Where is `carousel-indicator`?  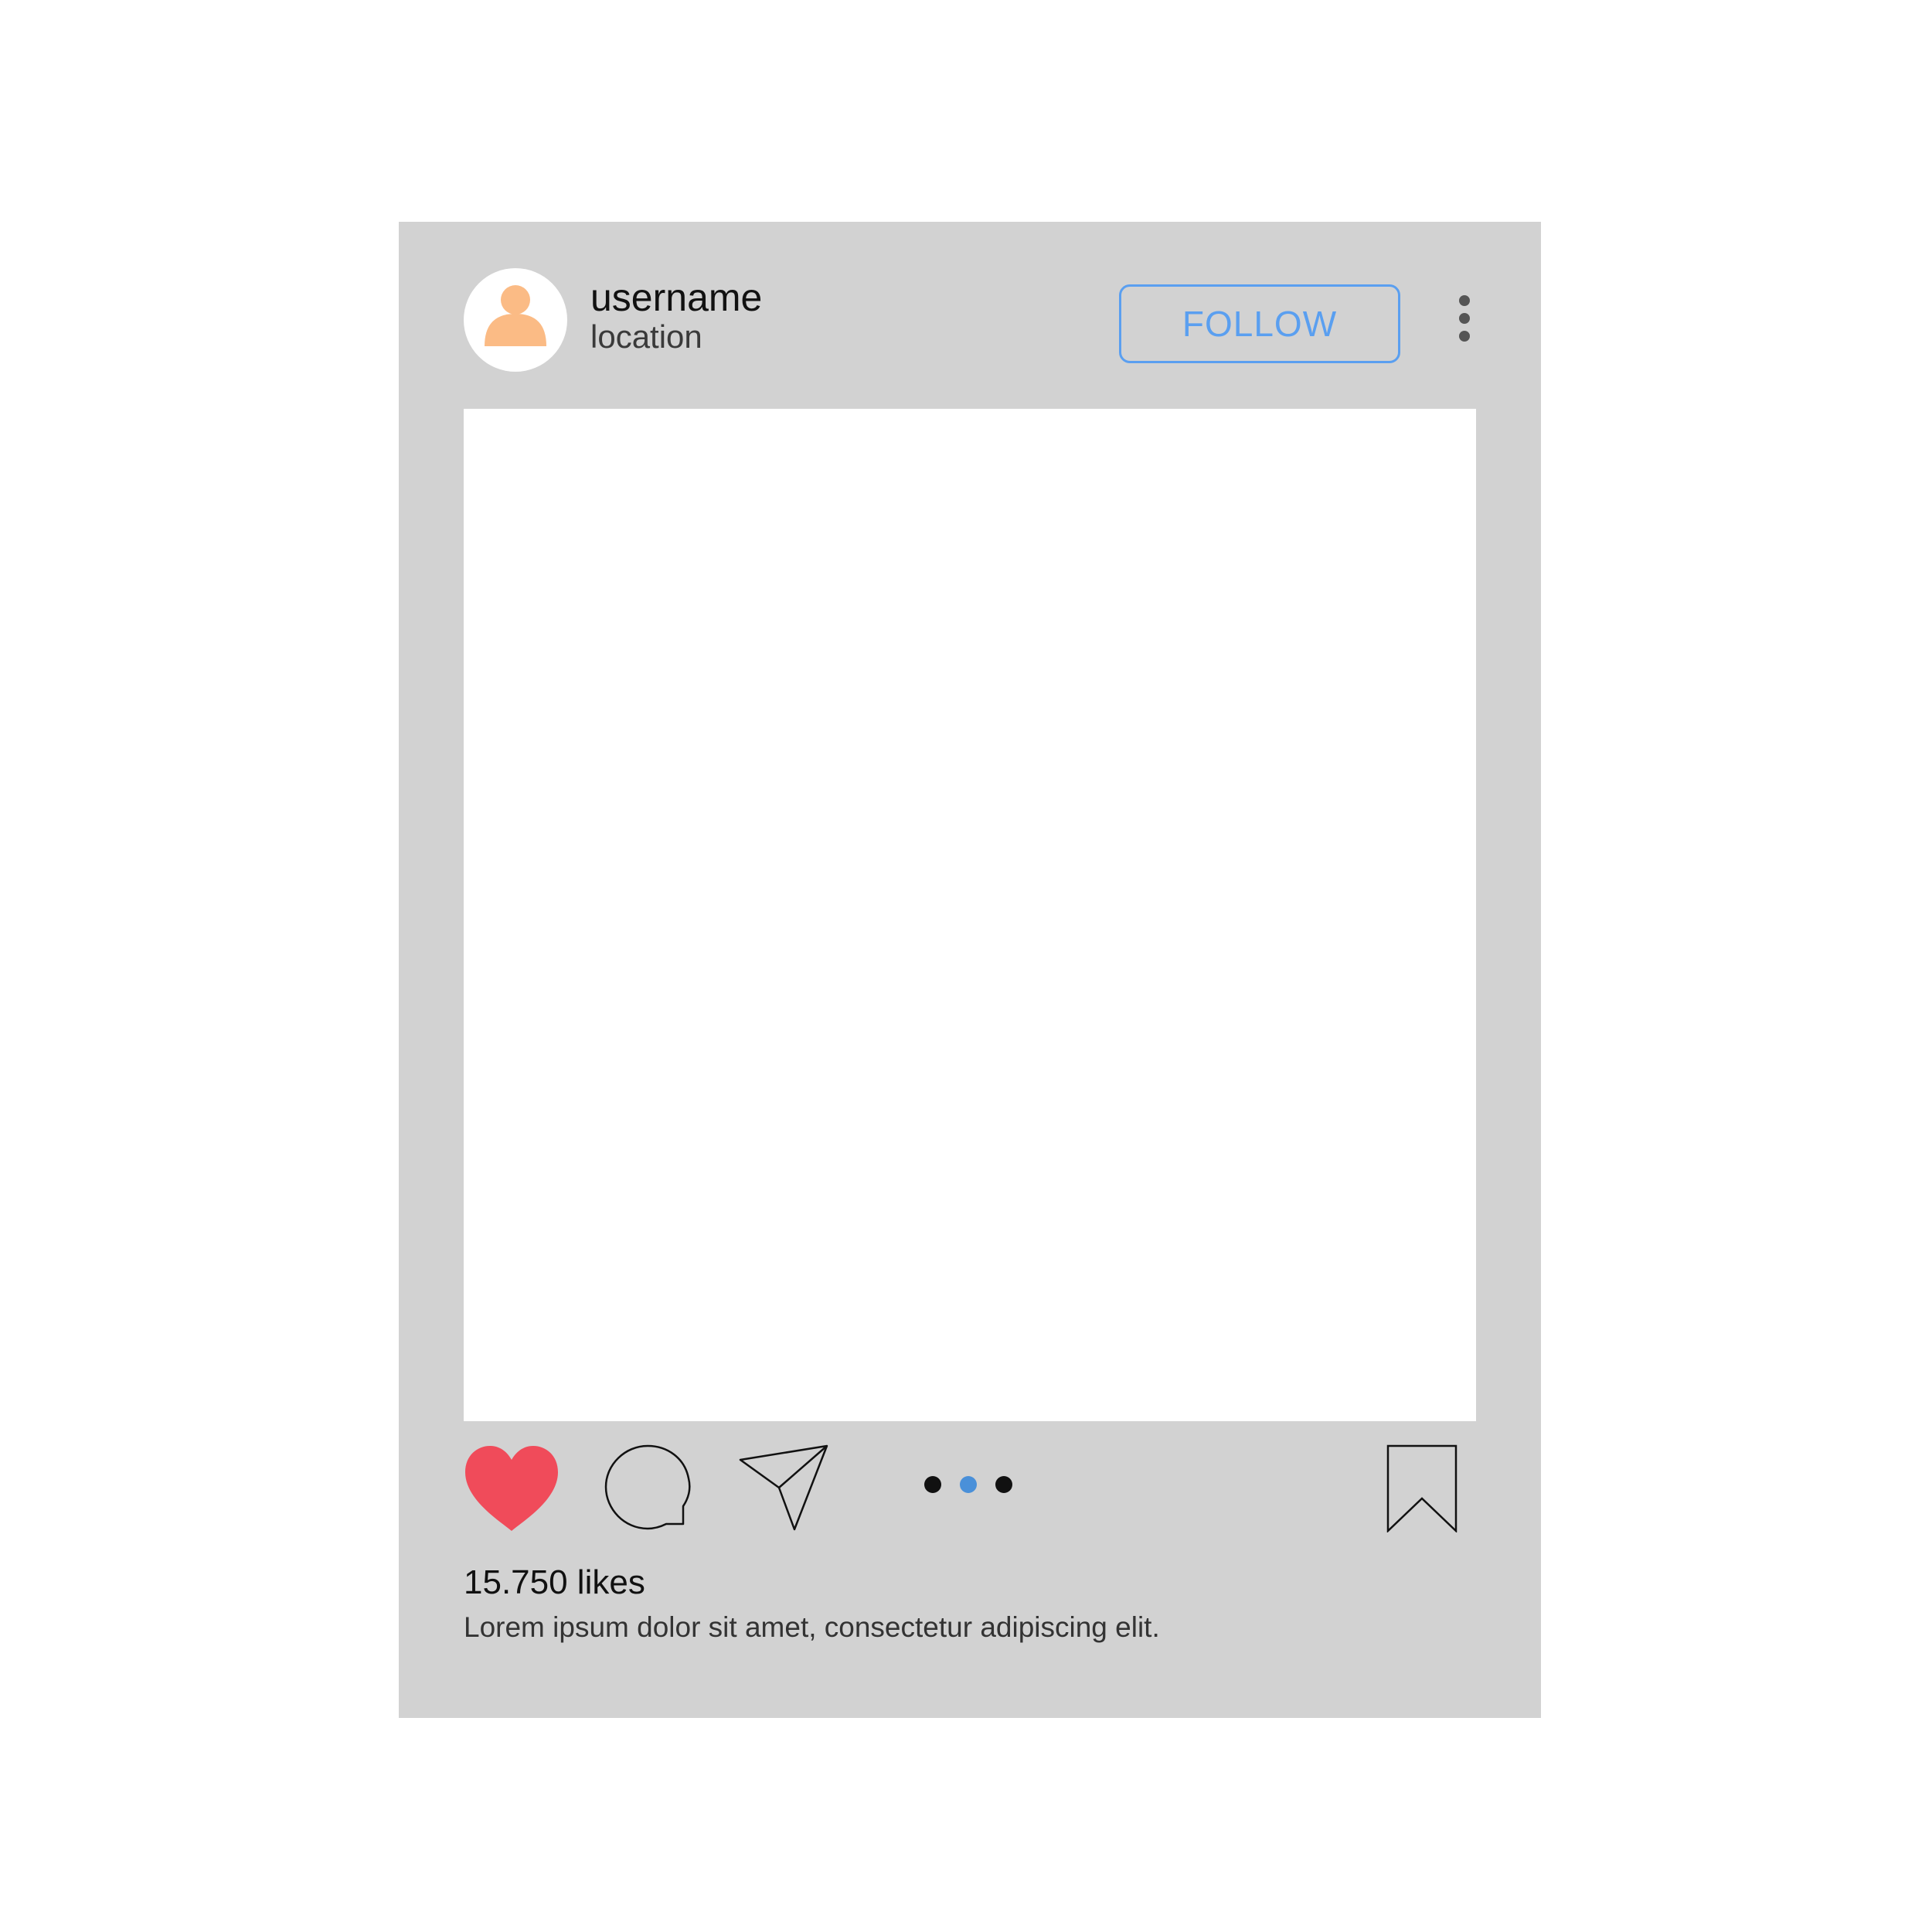 carousel-indicator is located at coordinates (969, 1485).